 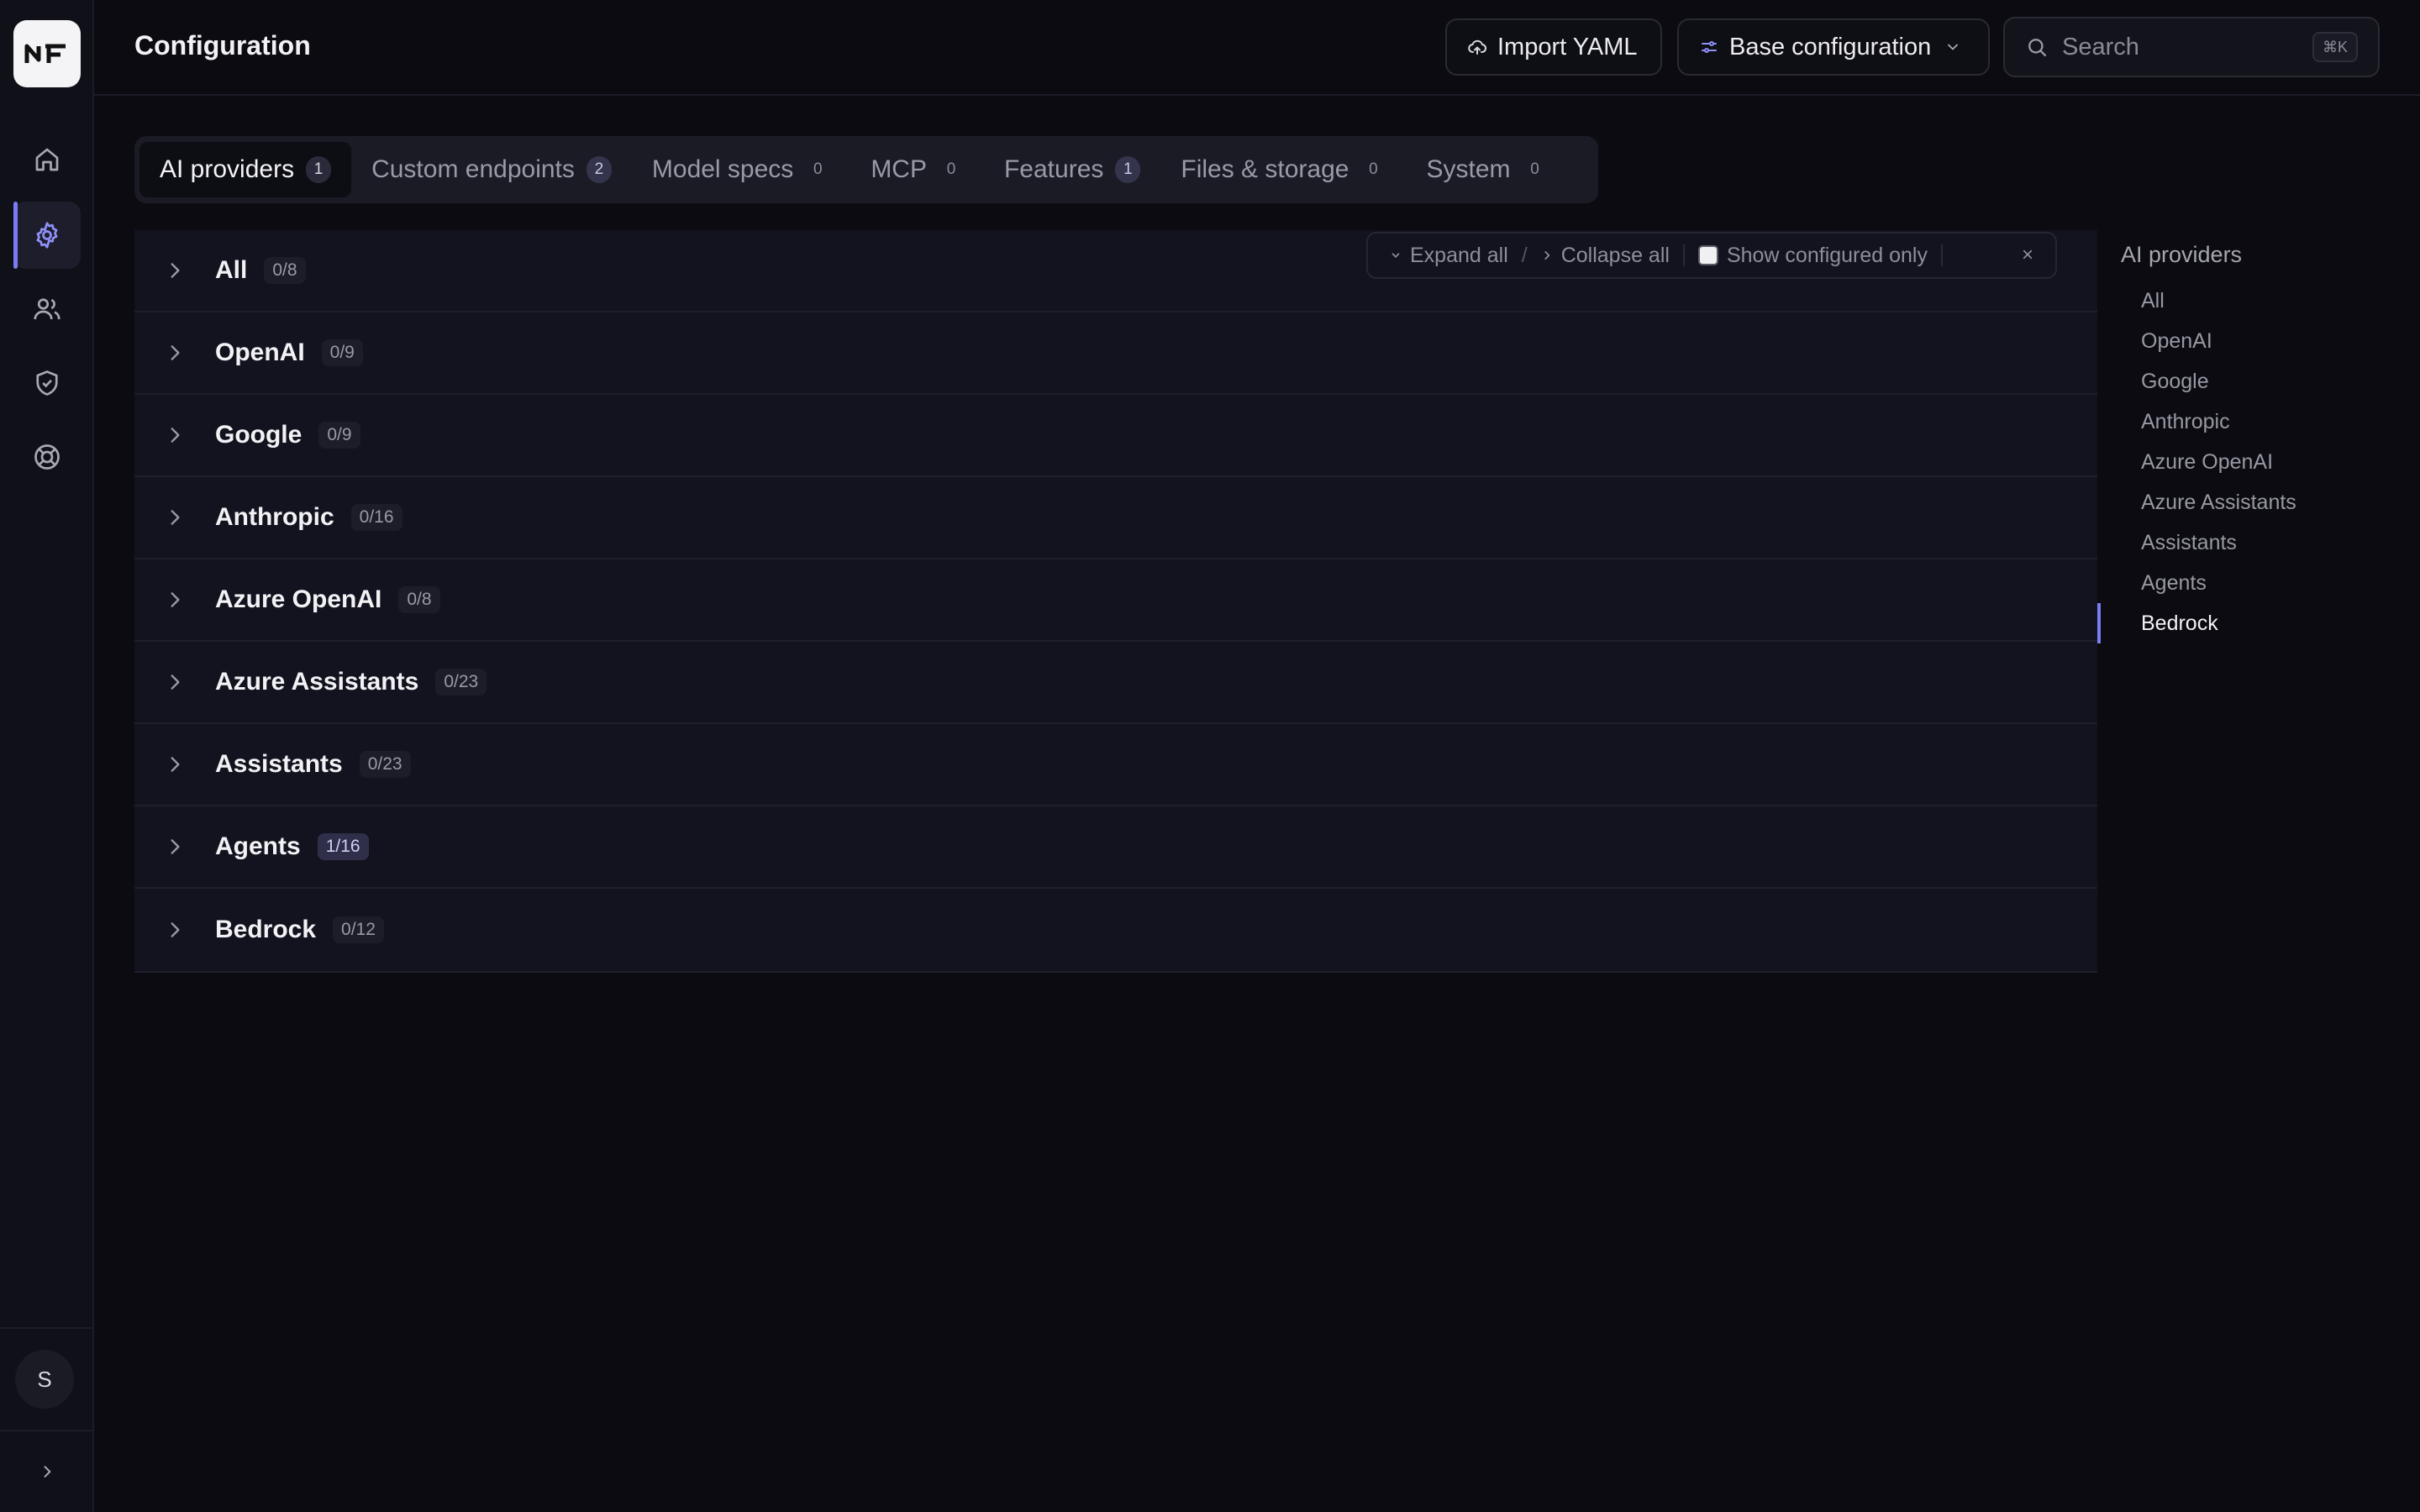 I want to click on expand-sidebar-button, so click(x=47, y=1471).